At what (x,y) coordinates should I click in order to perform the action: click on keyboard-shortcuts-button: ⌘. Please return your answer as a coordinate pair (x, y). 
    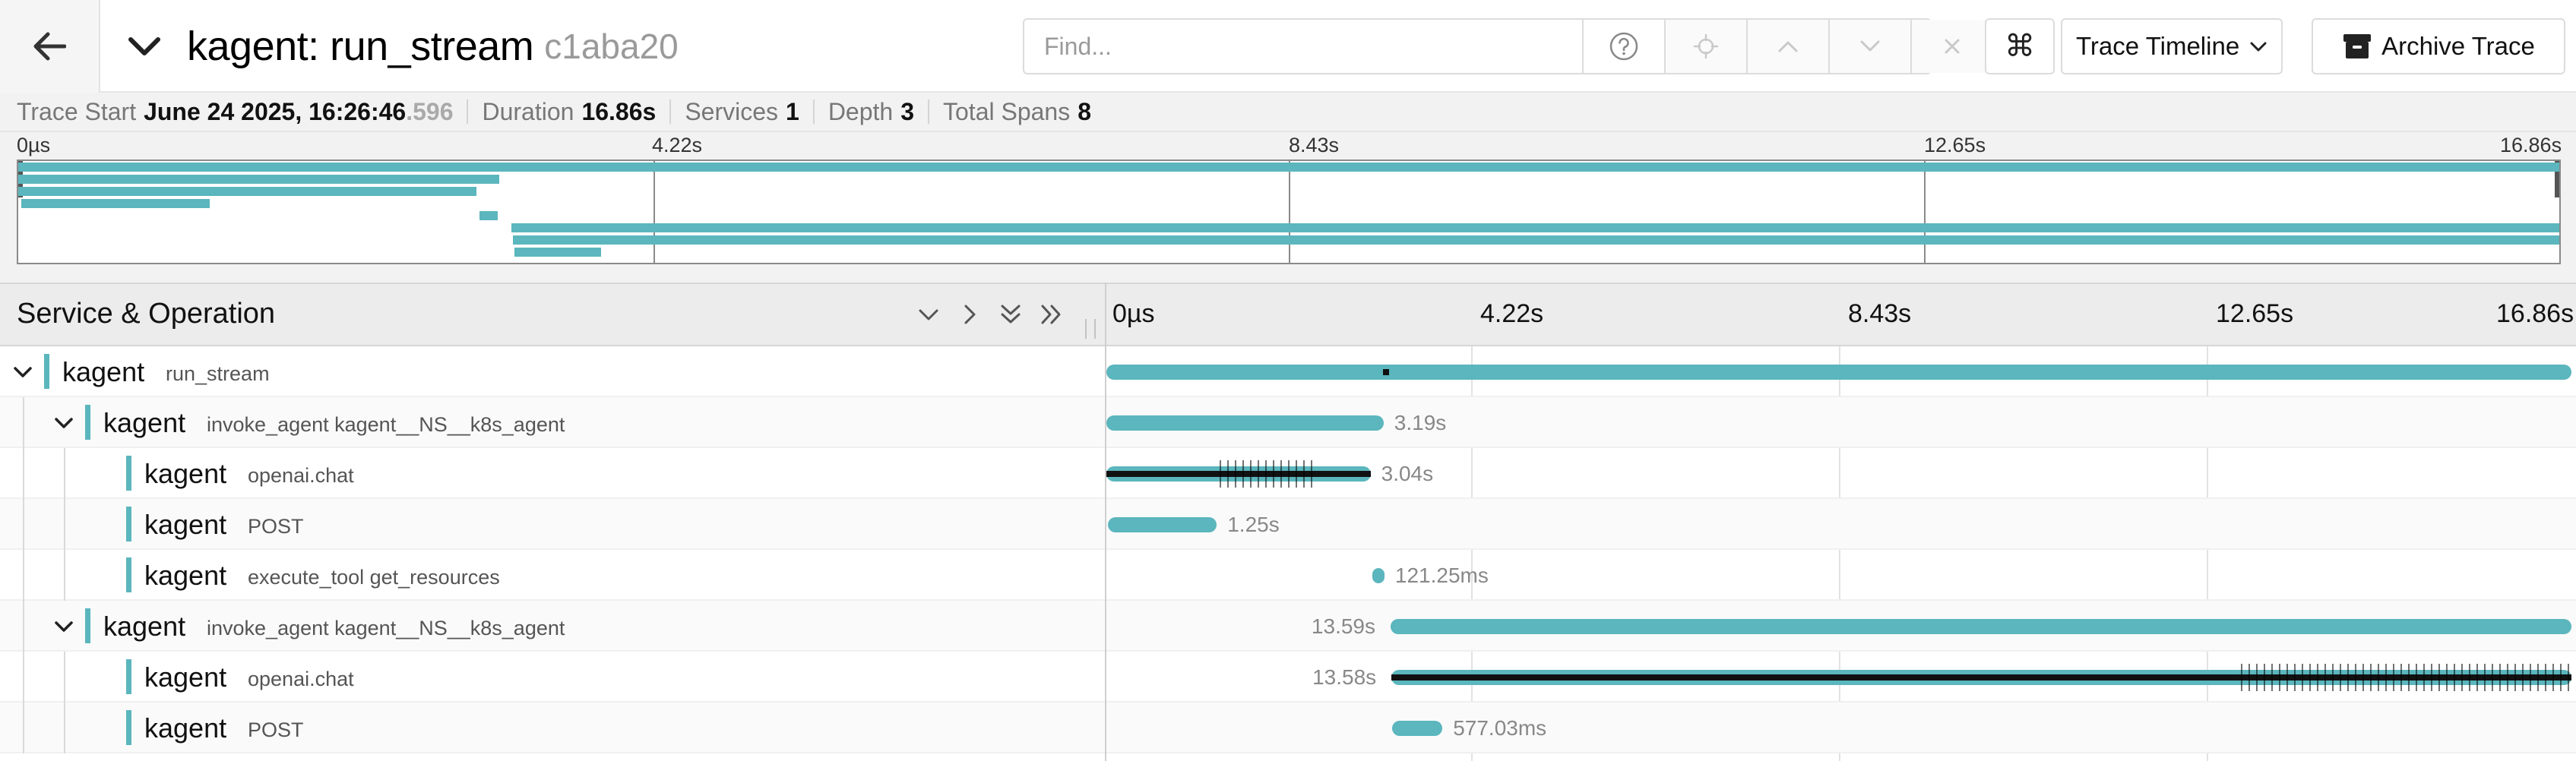
    Looking at the image, I should click on (2020, 46).